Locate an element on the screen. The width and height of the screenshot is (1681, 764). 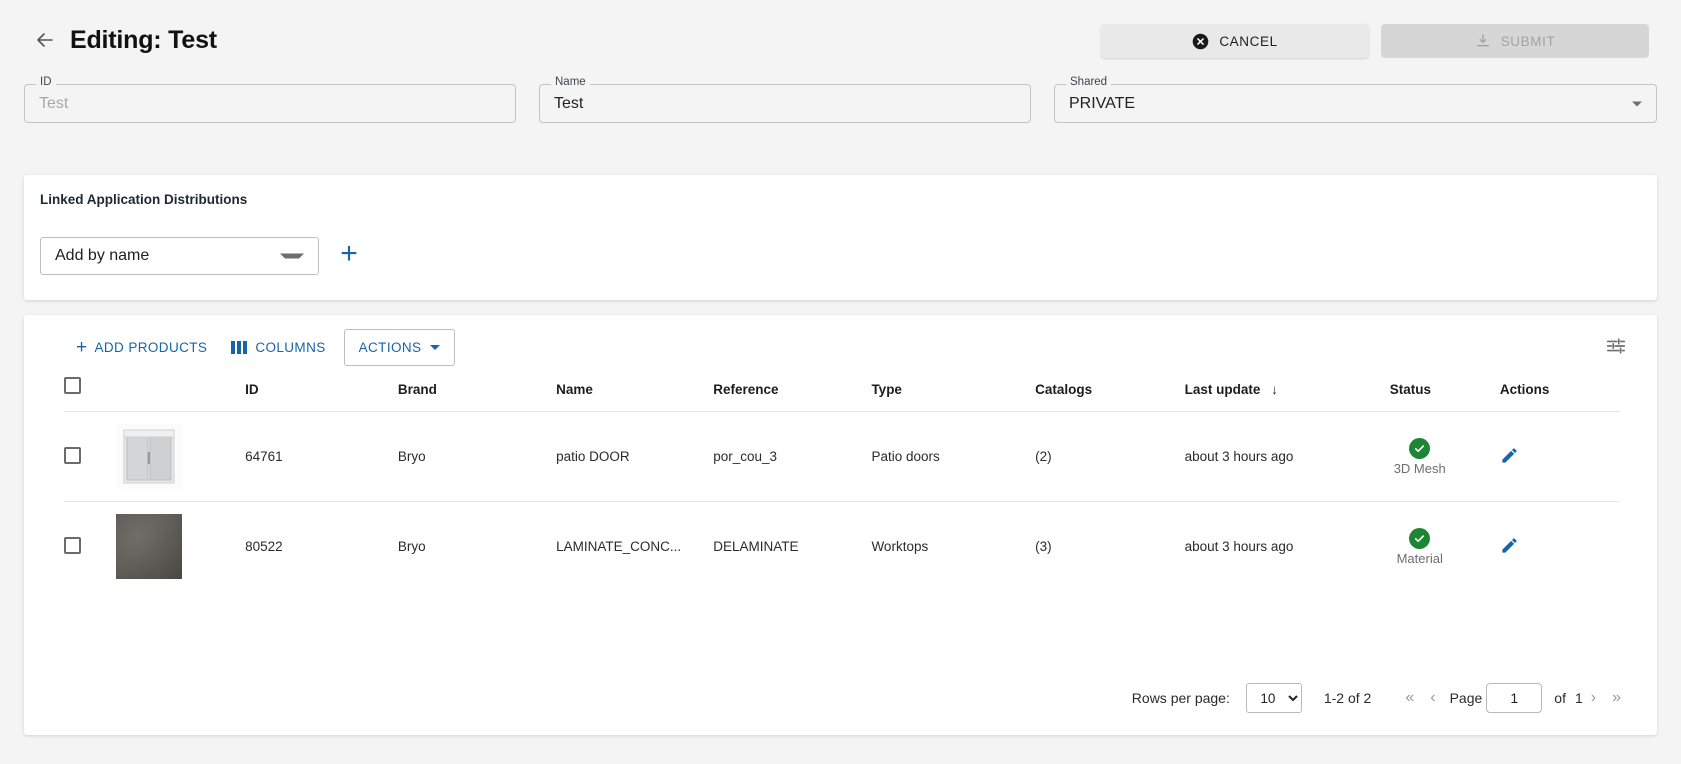
columns-icon is located at coordinates (239, 347).